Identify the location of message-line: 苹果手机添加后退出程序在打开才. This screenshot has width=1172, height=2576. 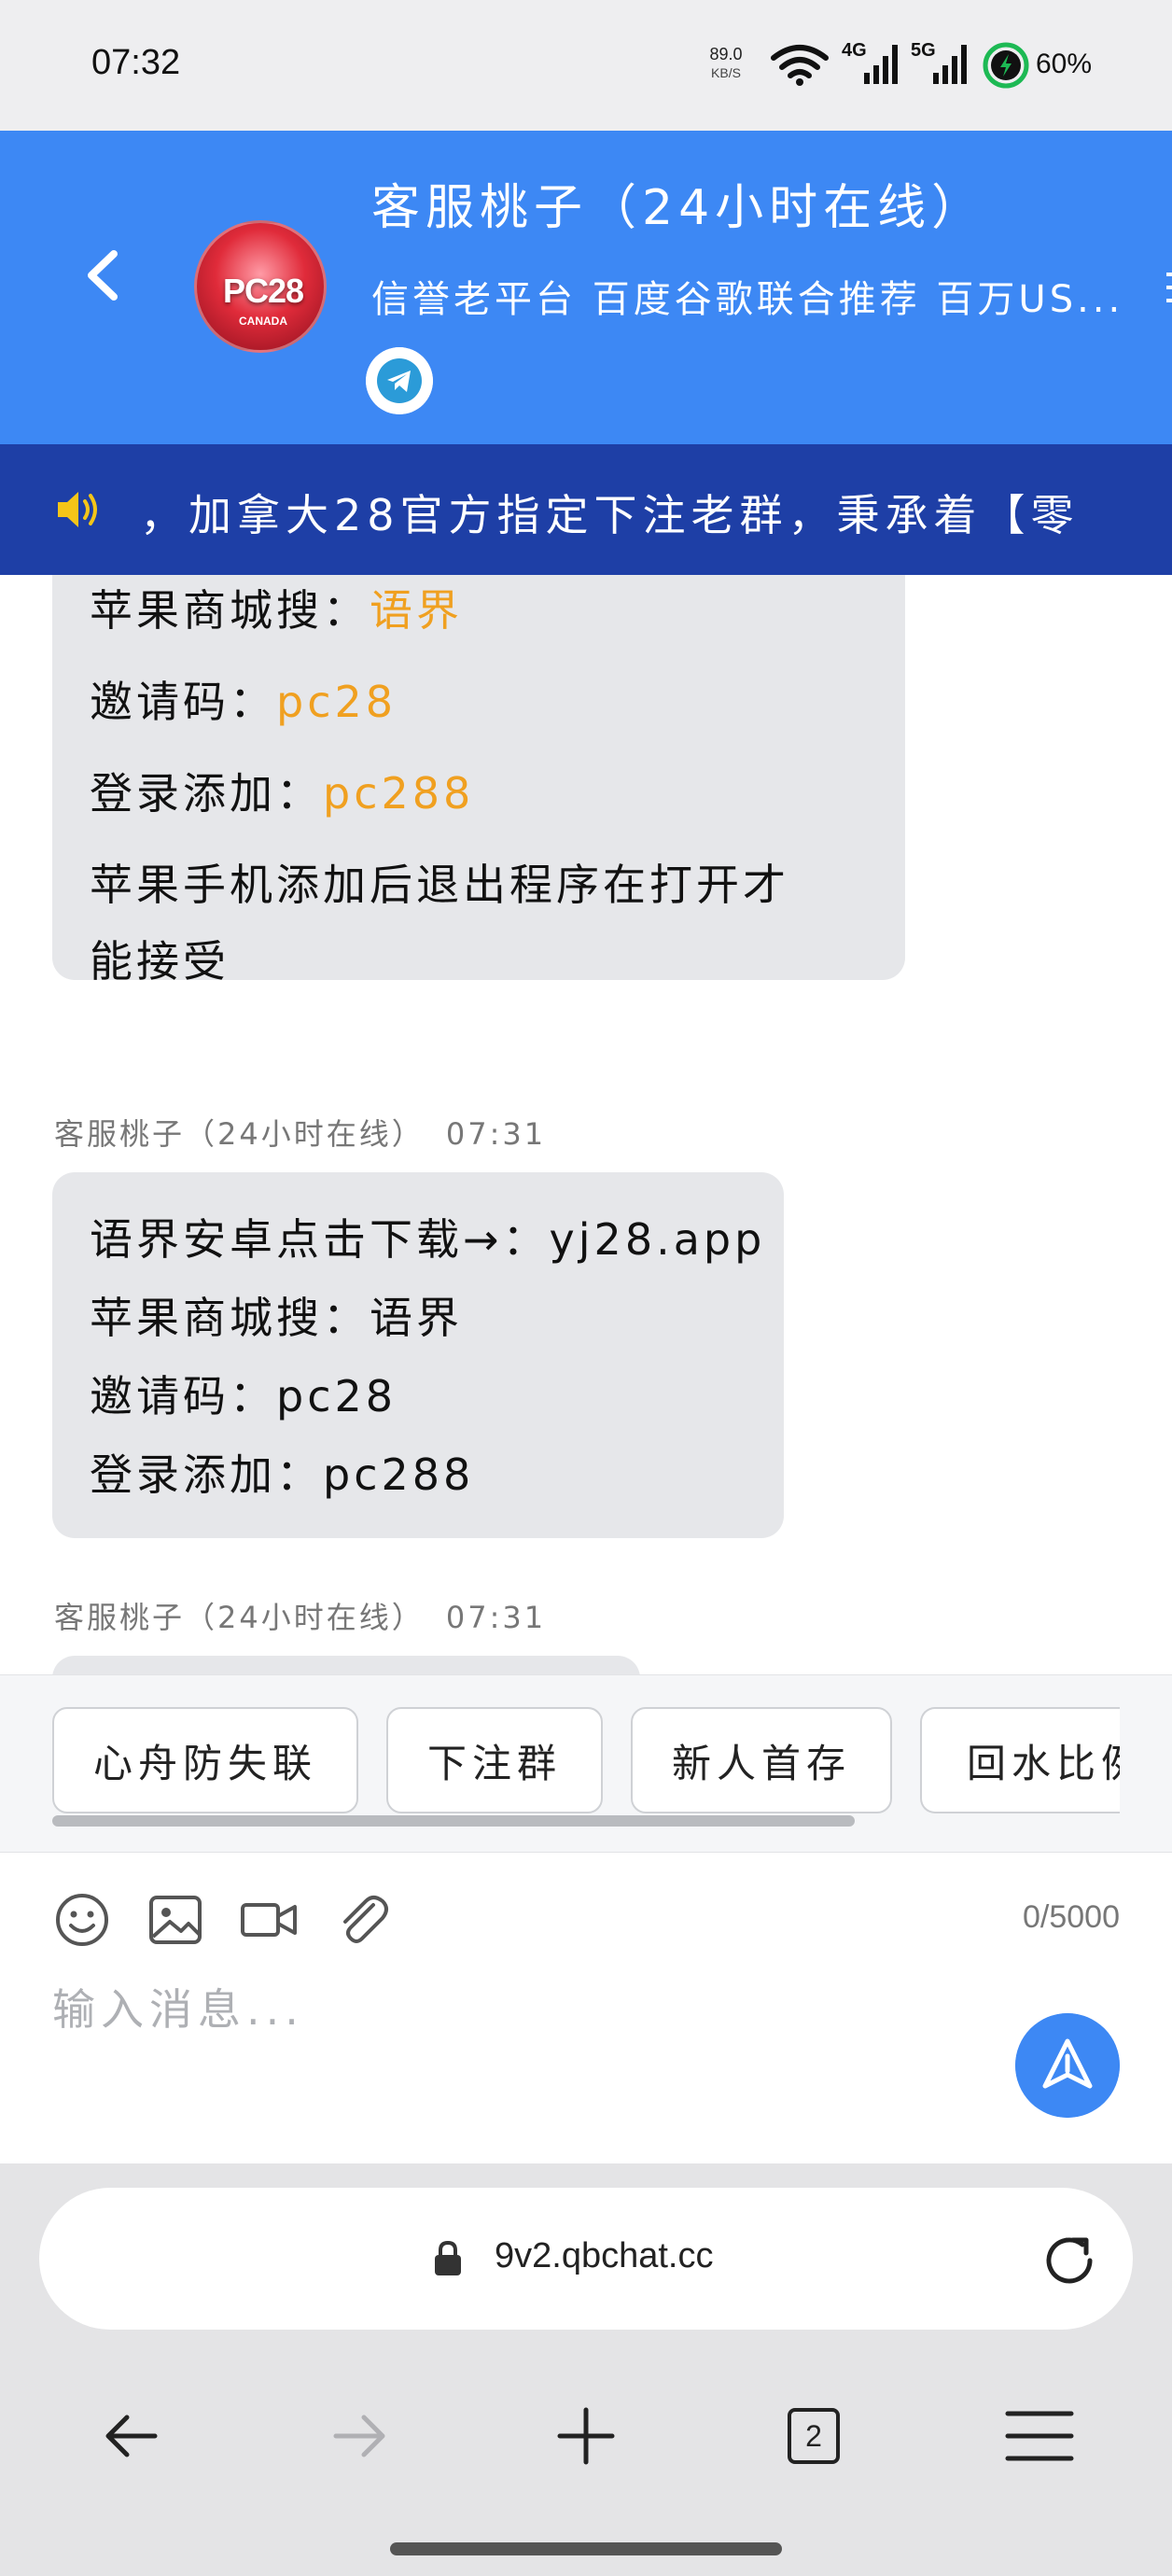
(439, 885).